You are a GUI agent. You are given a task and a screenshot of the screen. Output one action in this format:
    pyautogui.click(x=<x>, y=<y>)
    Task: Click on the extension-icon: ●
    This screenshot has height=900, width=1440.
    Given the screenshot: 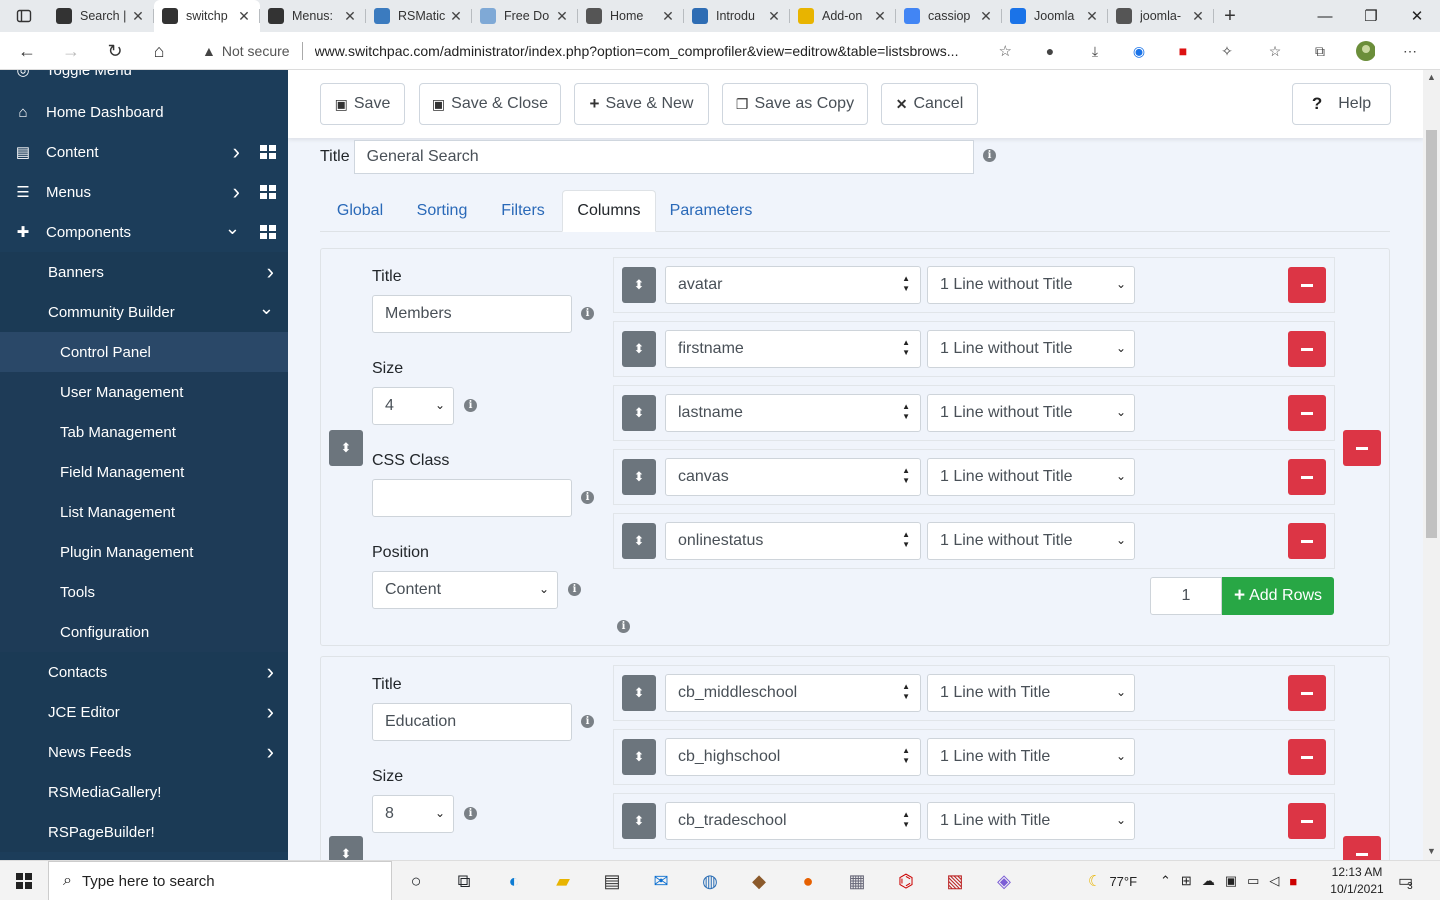 What is the action you would take?
    pyautogui.click(x=1050, y=51)
    